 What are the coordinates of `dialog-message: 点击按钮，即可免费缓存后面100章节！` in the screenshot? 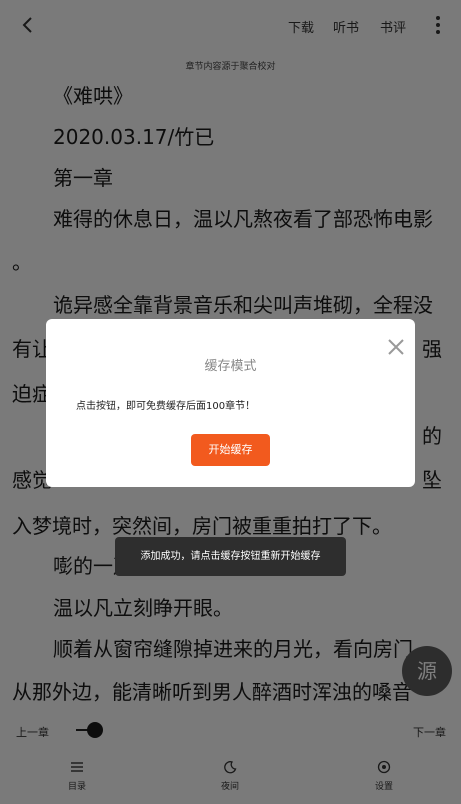 It's located at (166, 406).